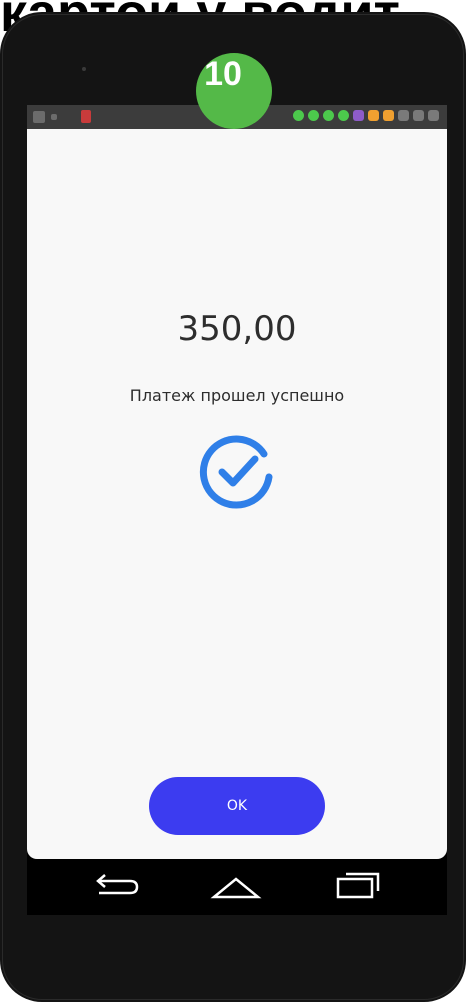 The width and height of the screenshot is (466, 1004). What do you see at coordinates (62, 116) in the screenshot?
I see `status-bar-left` at bounding box center [62, 116].